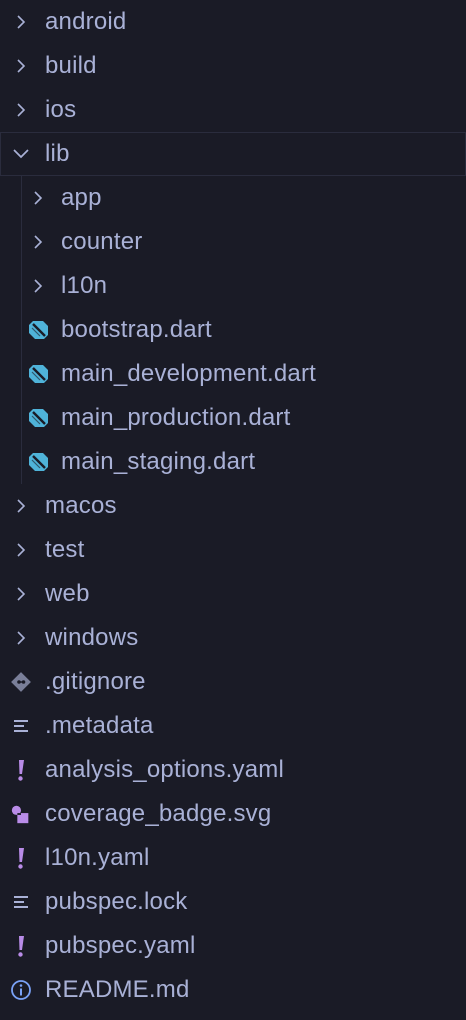 The image size is (466, 1020). I want to click on file-item-l10n-yaml: l10n.yaml, so click(233, 858).